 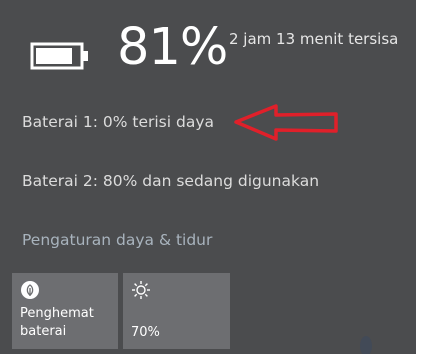 I want to click on power-sleep-settings-link: Pengaturan daya & tidur, so click(x=117, y=240).